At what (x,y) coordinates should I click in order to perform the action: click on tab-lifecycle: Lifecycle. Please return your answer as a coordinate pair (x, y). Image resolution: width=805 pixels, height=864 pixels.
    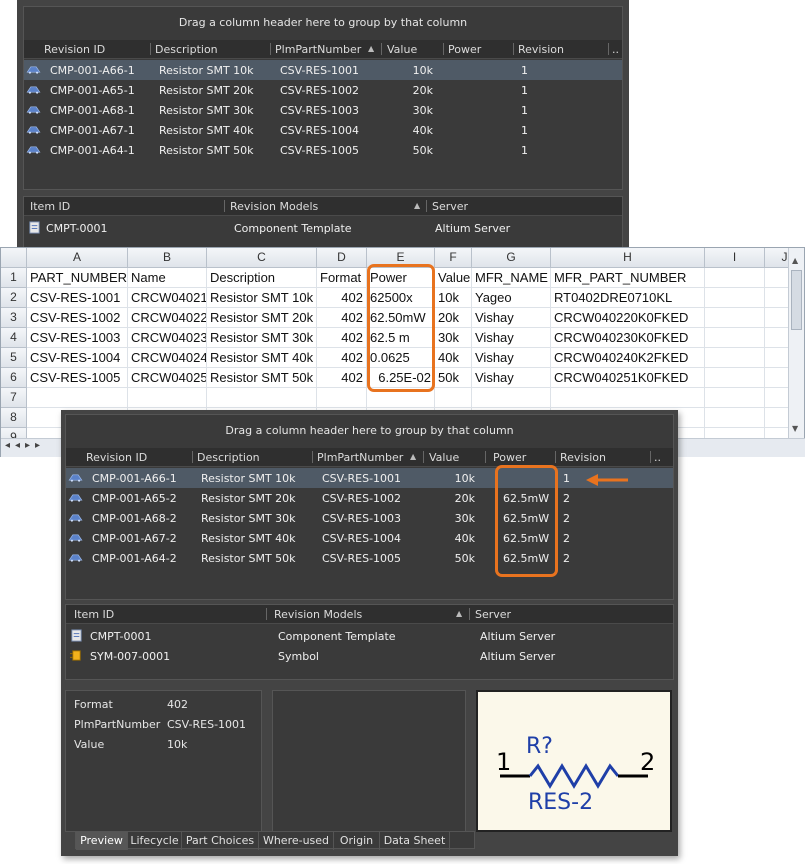
    Looking at the image, I should click on (155, 841).